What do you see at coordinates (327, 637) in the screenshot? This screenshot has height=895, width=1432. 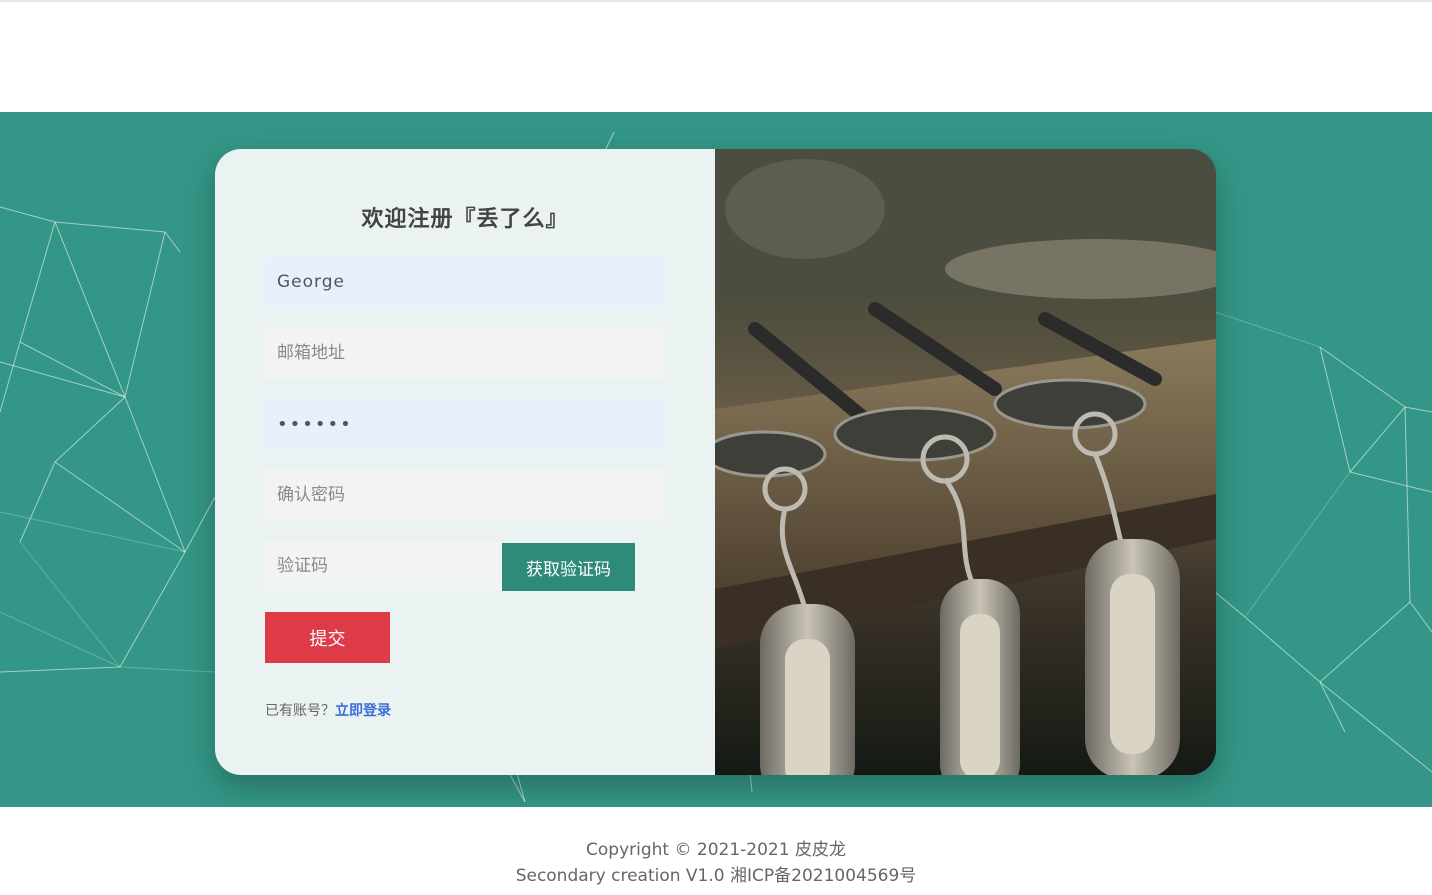 I see `submit-button: 提交` at bounding box center [327, 637].